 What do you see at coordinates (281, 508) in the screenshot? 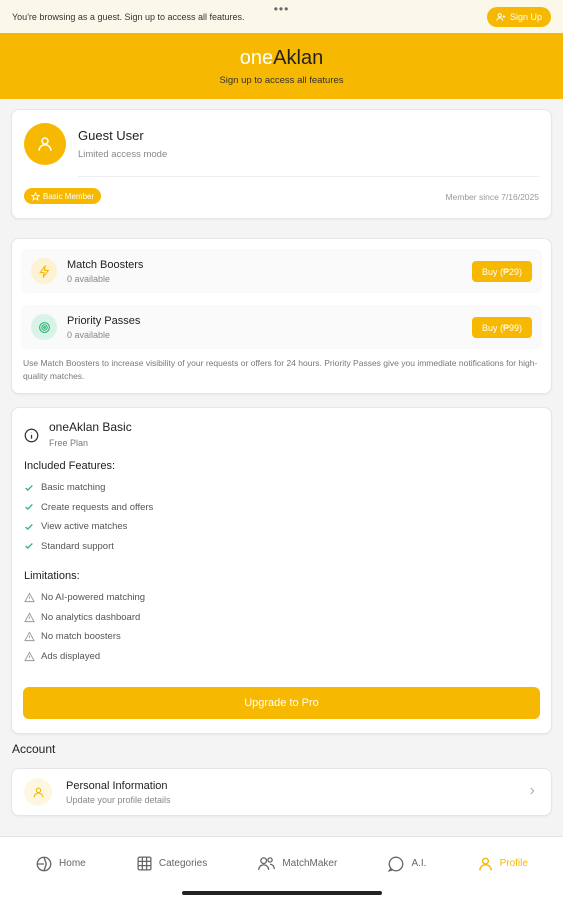
I see `feature-item: Create requests and offers` at bounding box center [281, 508].